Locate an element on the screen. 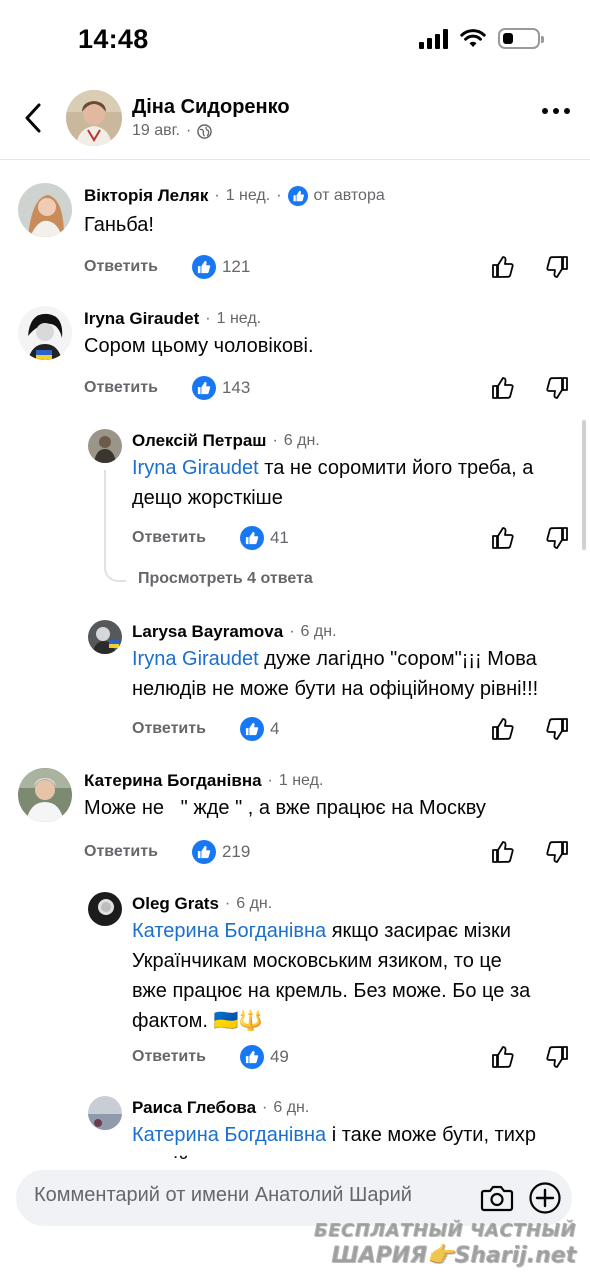 The height and width of the screenshot is (1280, 590). like-count: 121 is located at coordinates (220, 267).